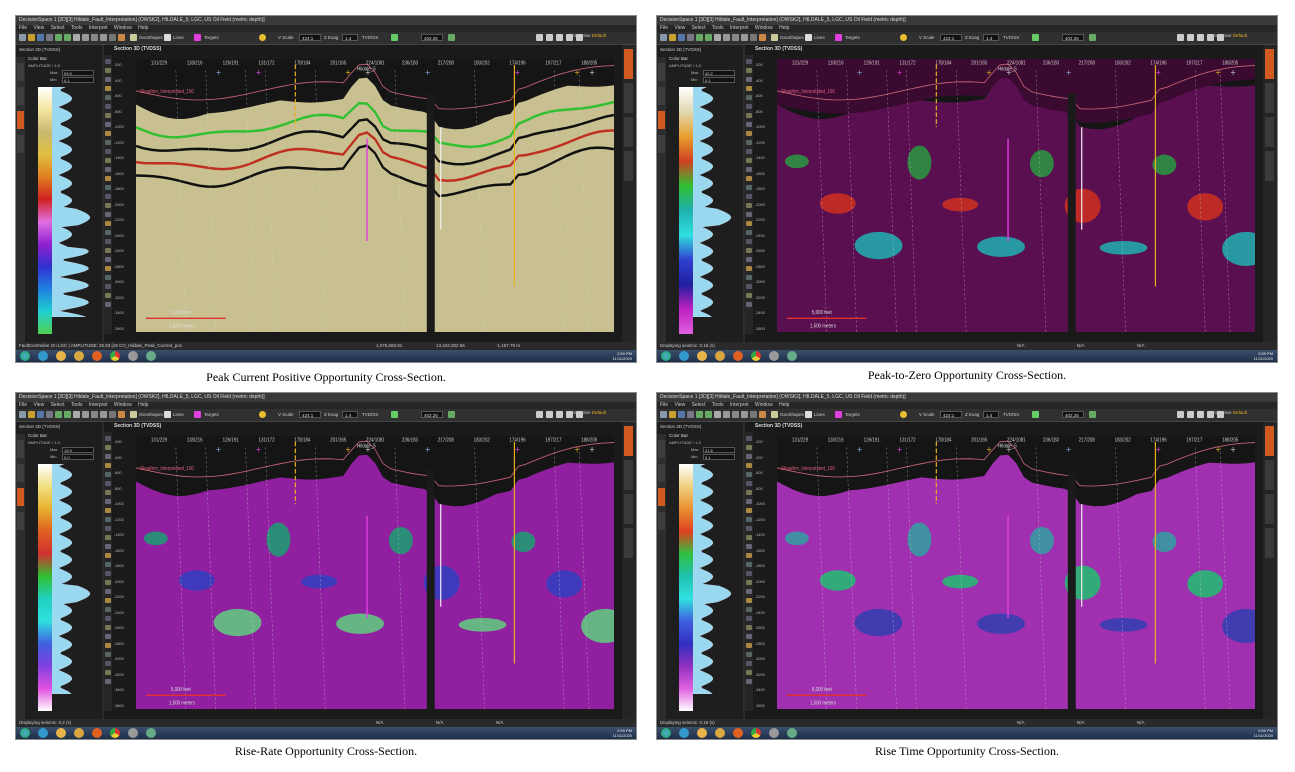 Image resolution: width=1295 pixels, height=772 pixels. Describe the element at coordinates (808, 414) in the screenshot. I see `lines-icon` at that location.